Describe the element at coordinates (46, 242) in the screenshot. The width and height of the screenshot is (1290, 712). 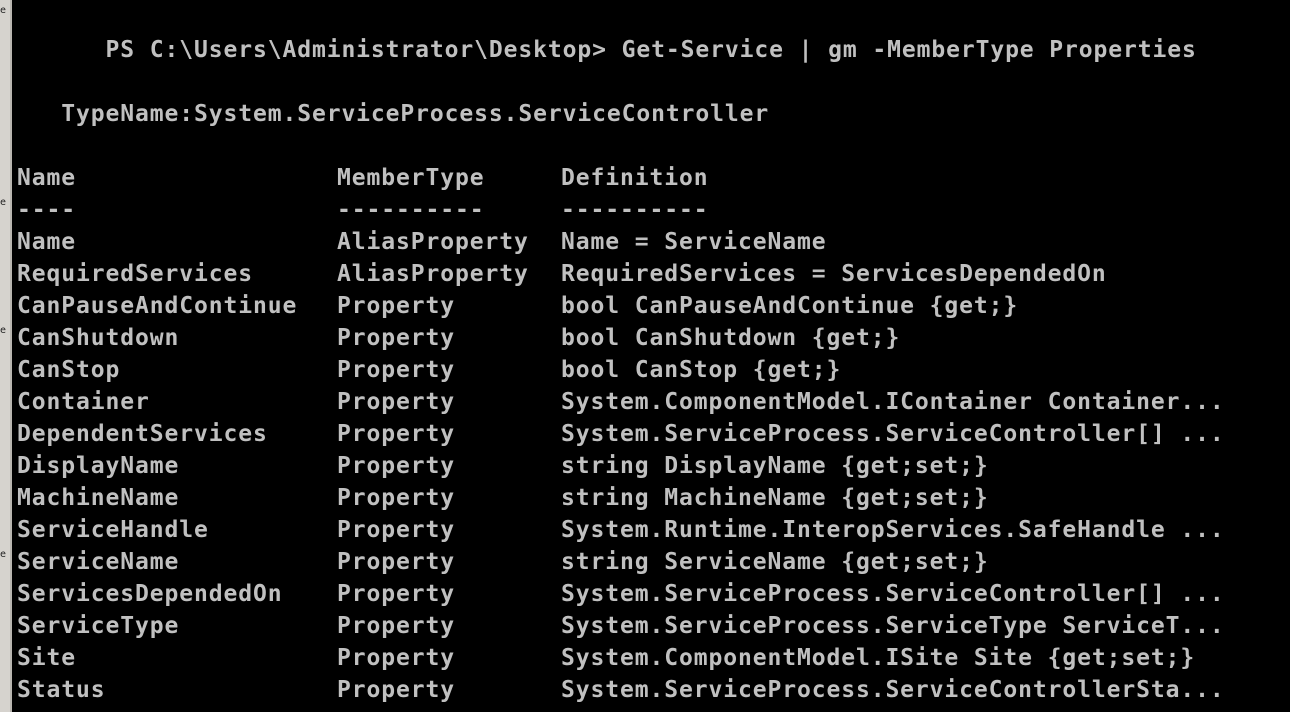
I see `row-name: Name` at that location.